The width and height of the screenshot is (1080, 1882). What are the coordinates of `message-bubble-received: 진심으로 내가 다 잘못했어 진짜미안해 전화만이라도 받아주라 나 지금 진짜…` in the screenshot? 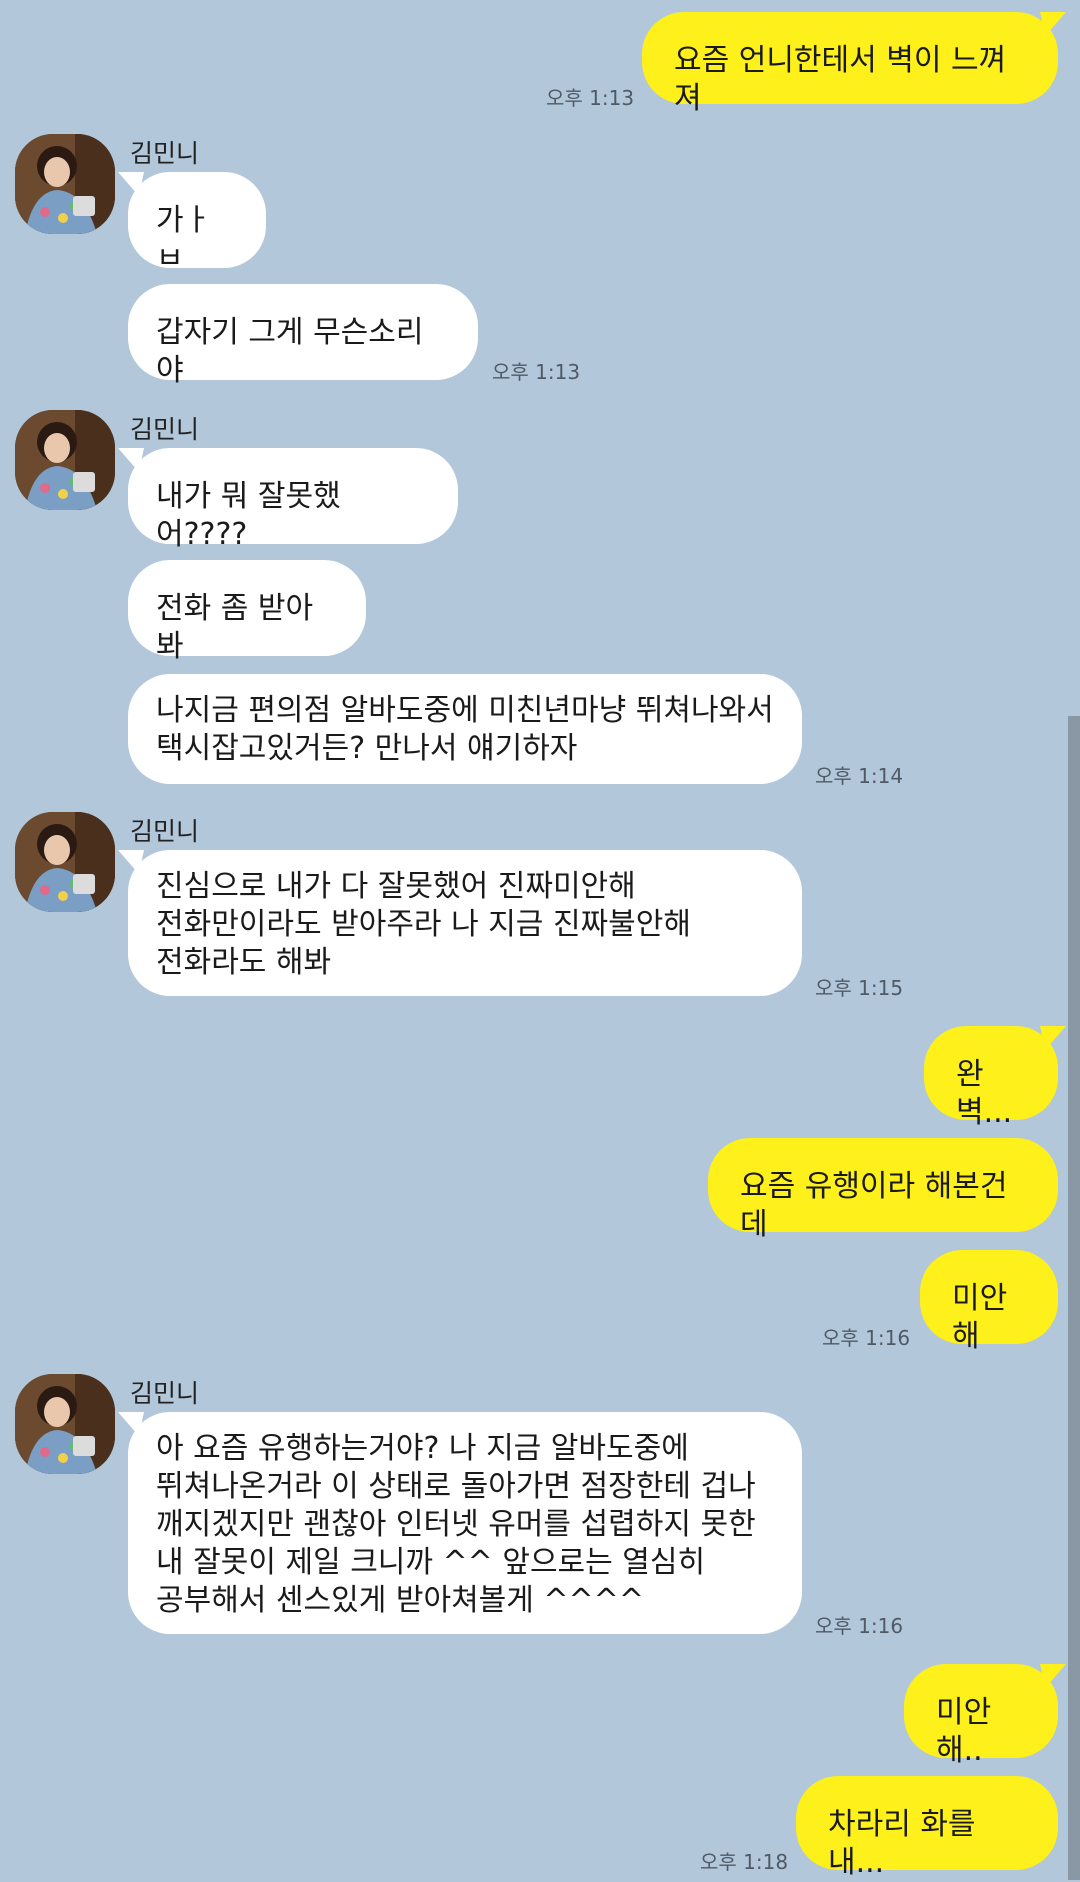 It's located at (465, 923).